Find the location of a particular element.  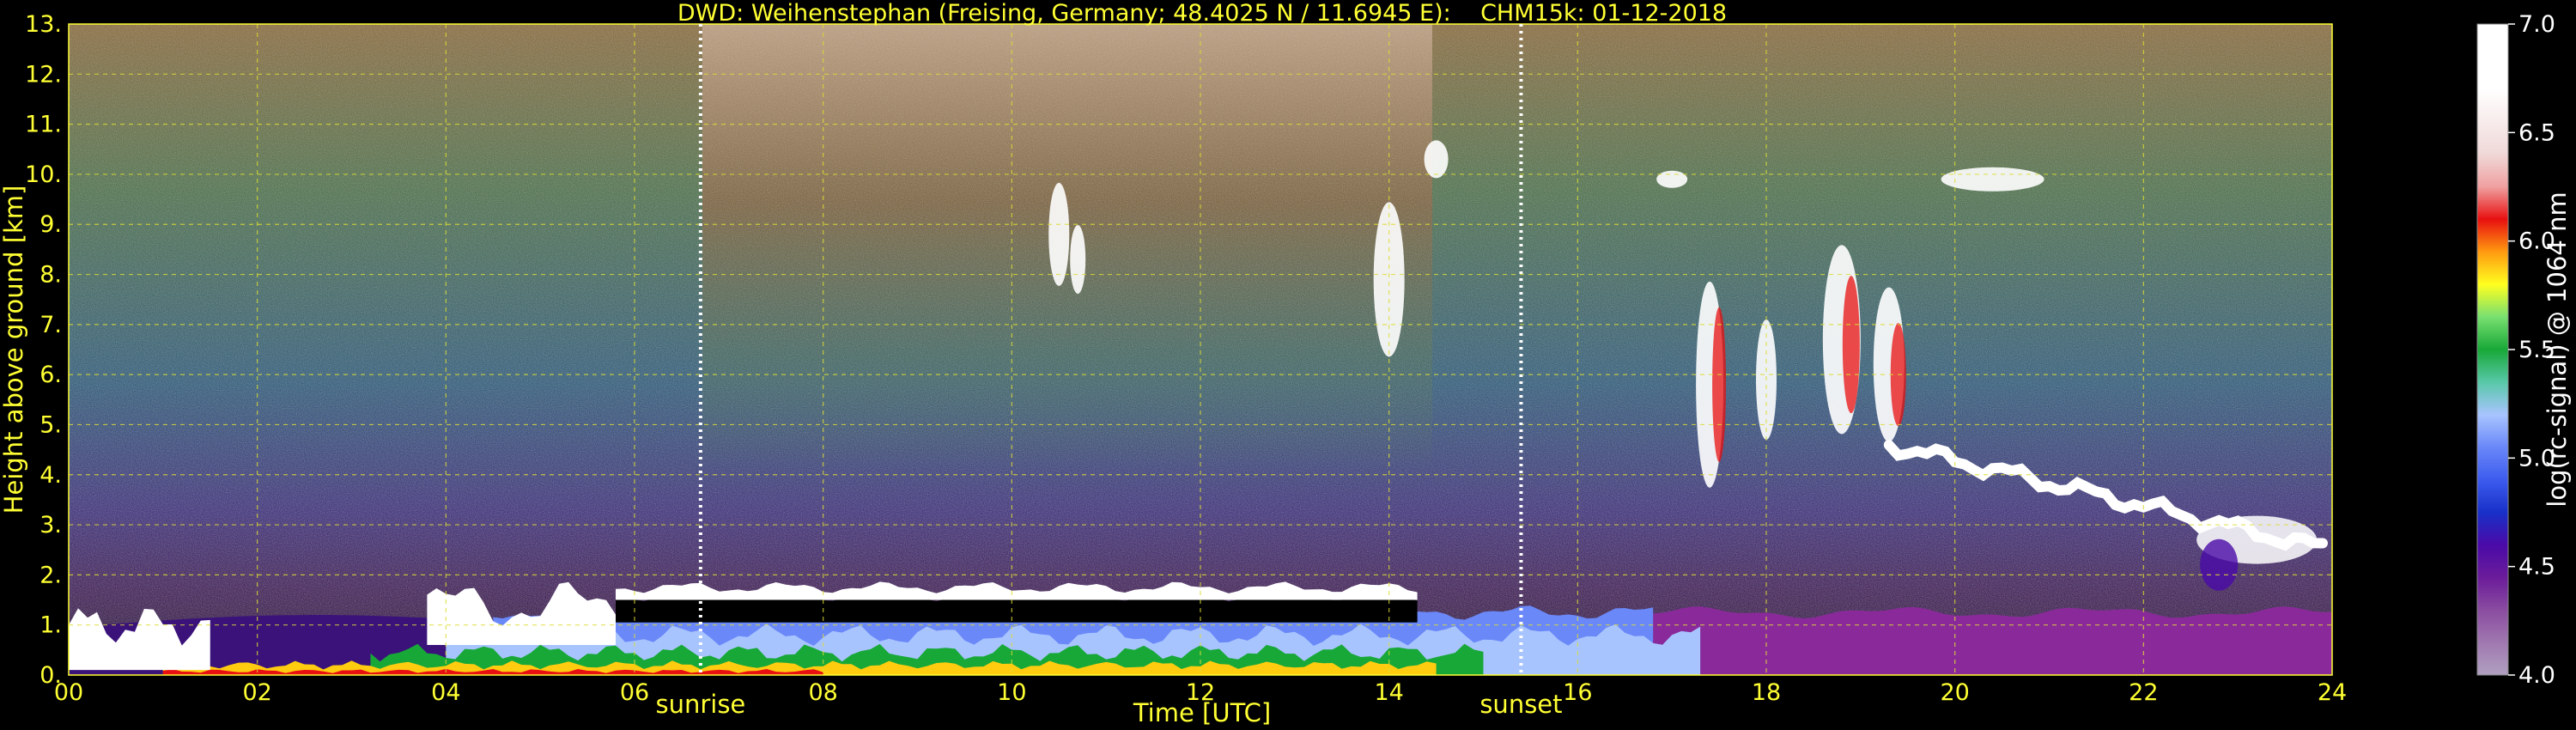

y-tick-label: 6. is located at coordinates (50, 375).